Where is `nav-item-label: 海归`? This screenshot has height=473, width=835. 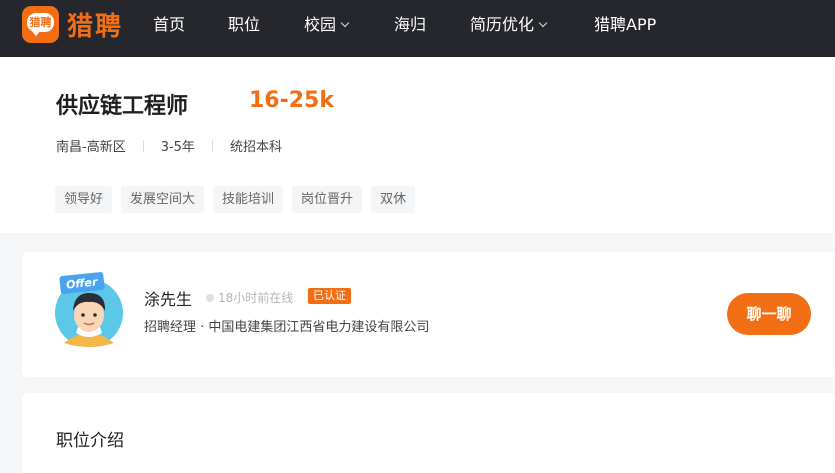 nav-item-label: 海归 is located at coordinates (410, 24).